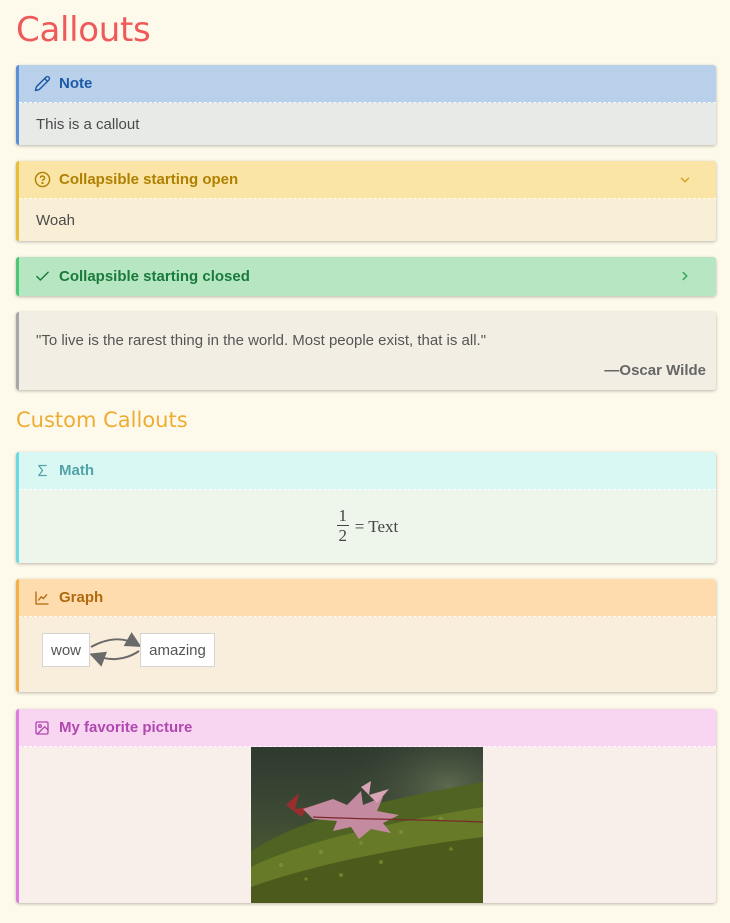 Image resolution: width=730 pixels, height=923 pixels. What do you see at coordinates (367, 84) in the screenshot?
I see `note-callout-header: Note` at bounding box center [367, 84].